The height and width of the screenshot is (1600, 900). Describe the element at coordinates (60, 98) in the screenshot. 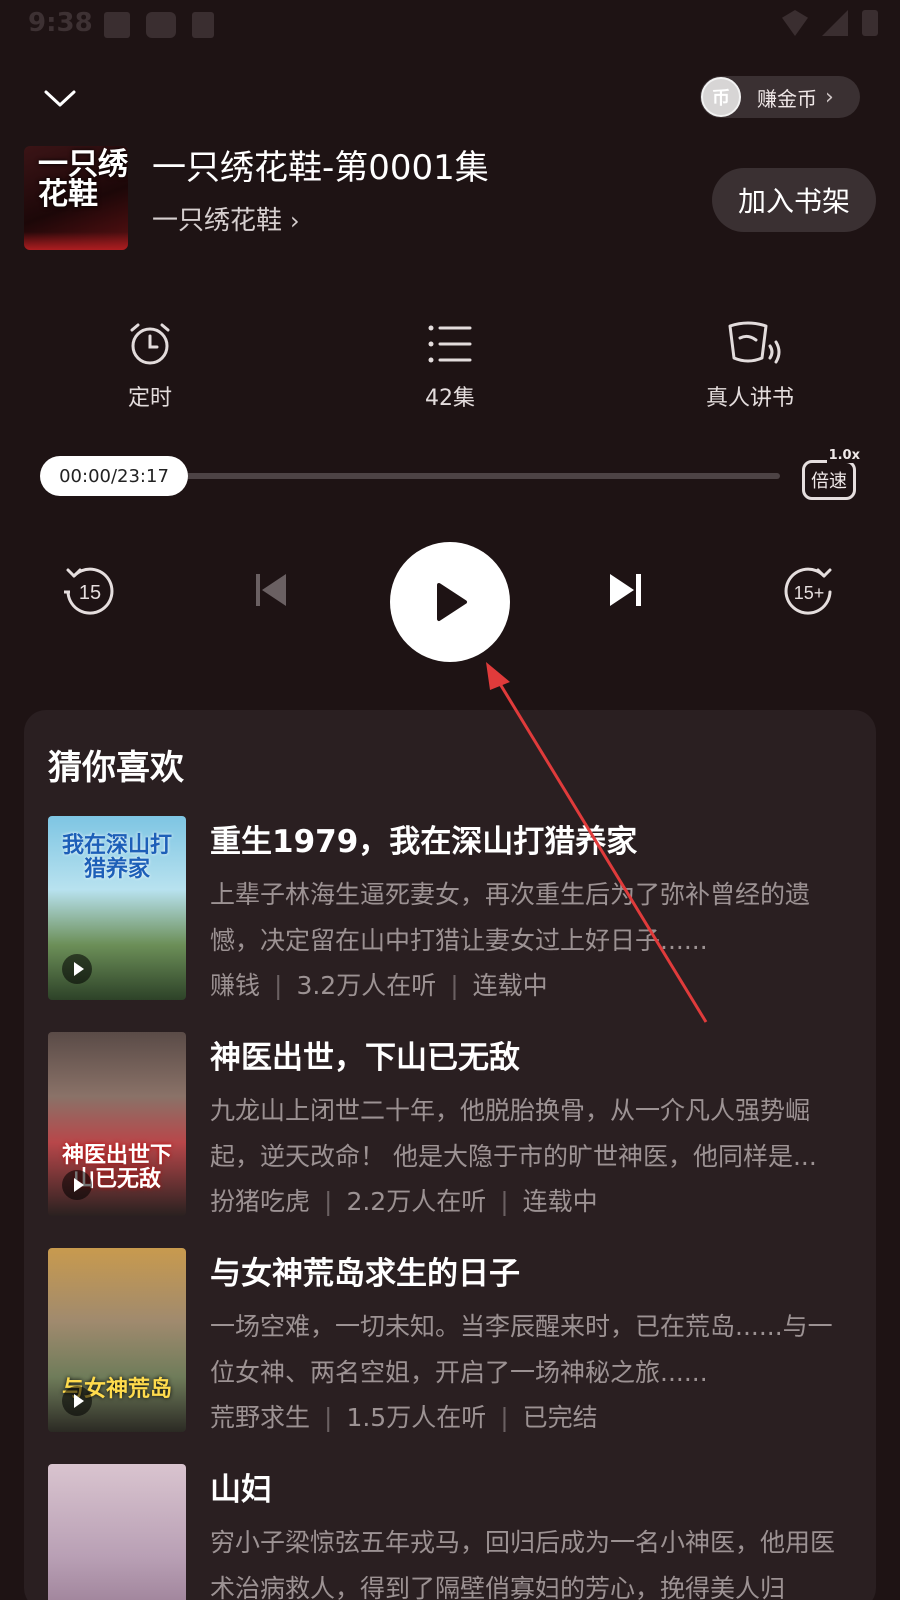

I see `collapse-chevron-down-icon` at that location.